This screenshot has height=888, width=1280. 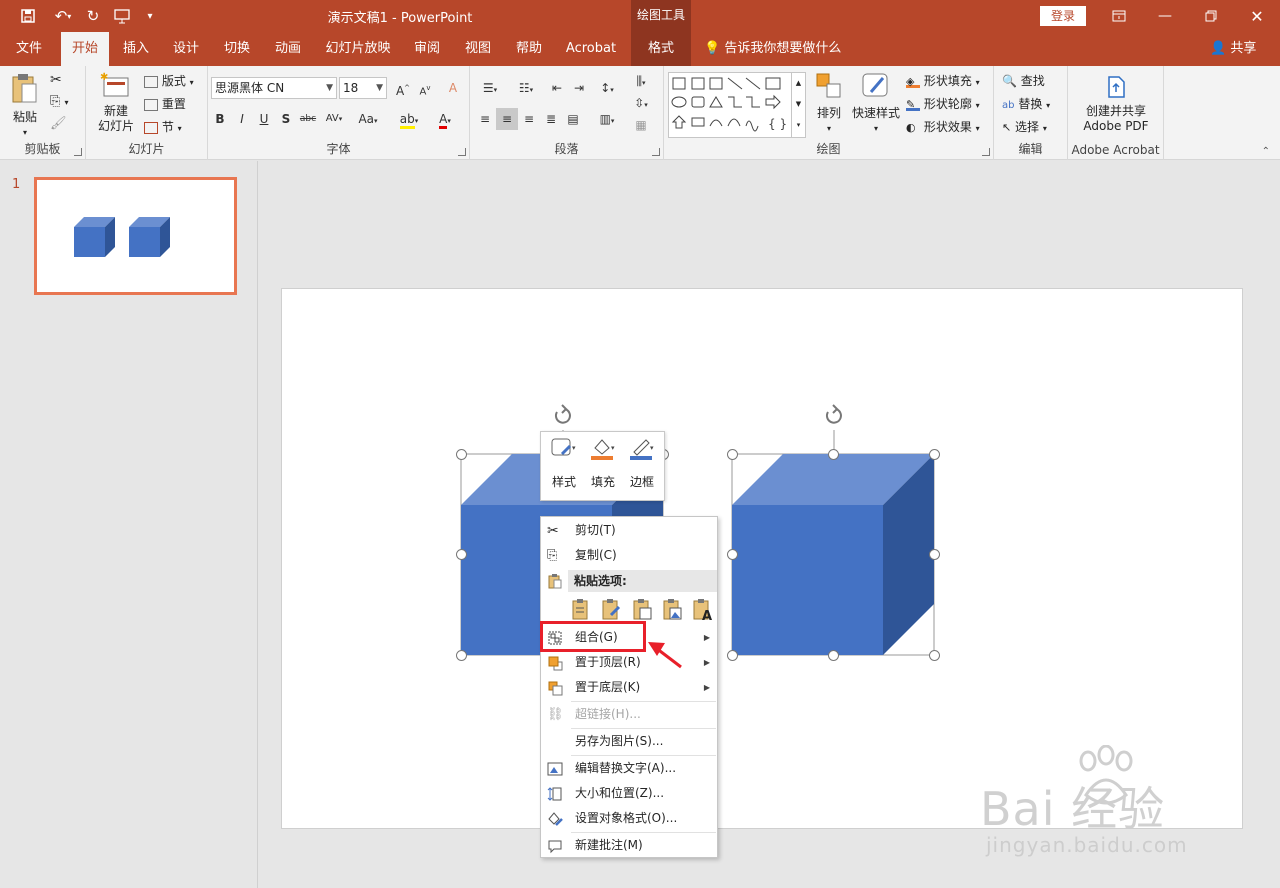 I want to click on columns-icon: ▥▾, so click(x=607, y=119).